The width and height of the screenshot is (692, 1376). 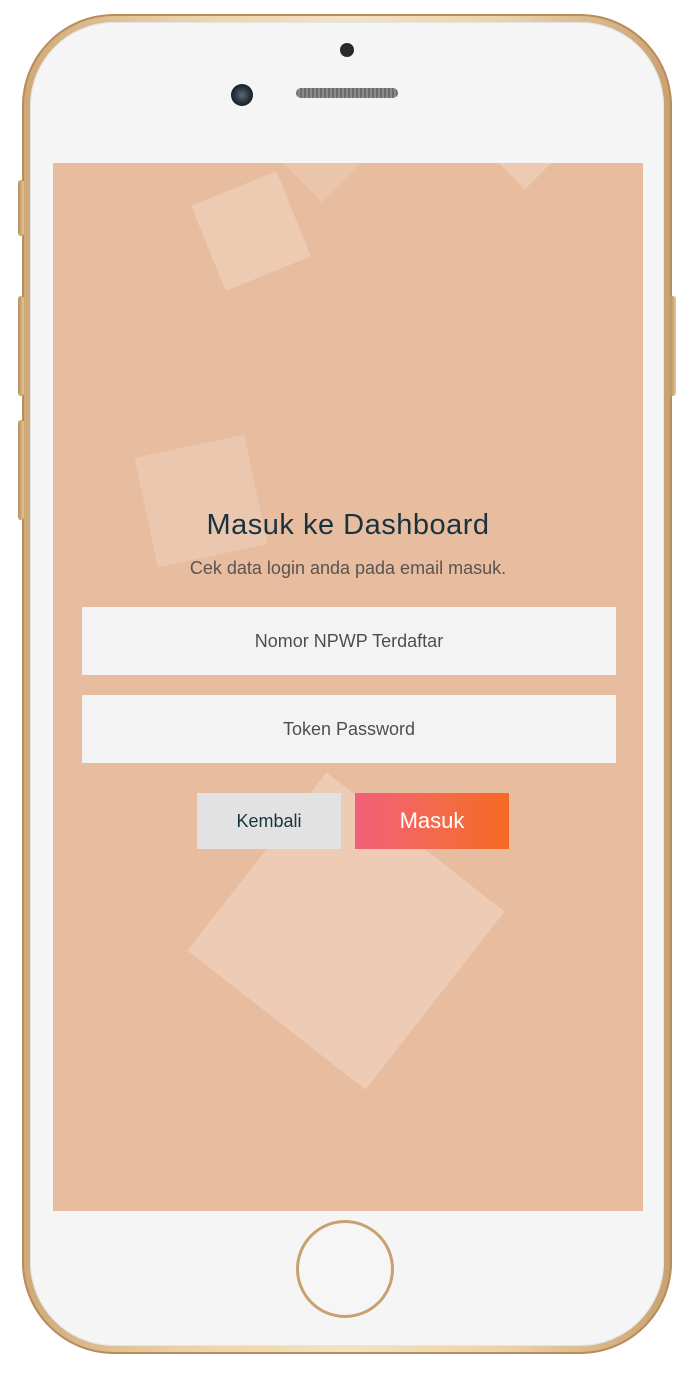 What do you see at coordinates (349, 729) in the screenshot?
I see `token-password-input` at bounding box center [349, 729].